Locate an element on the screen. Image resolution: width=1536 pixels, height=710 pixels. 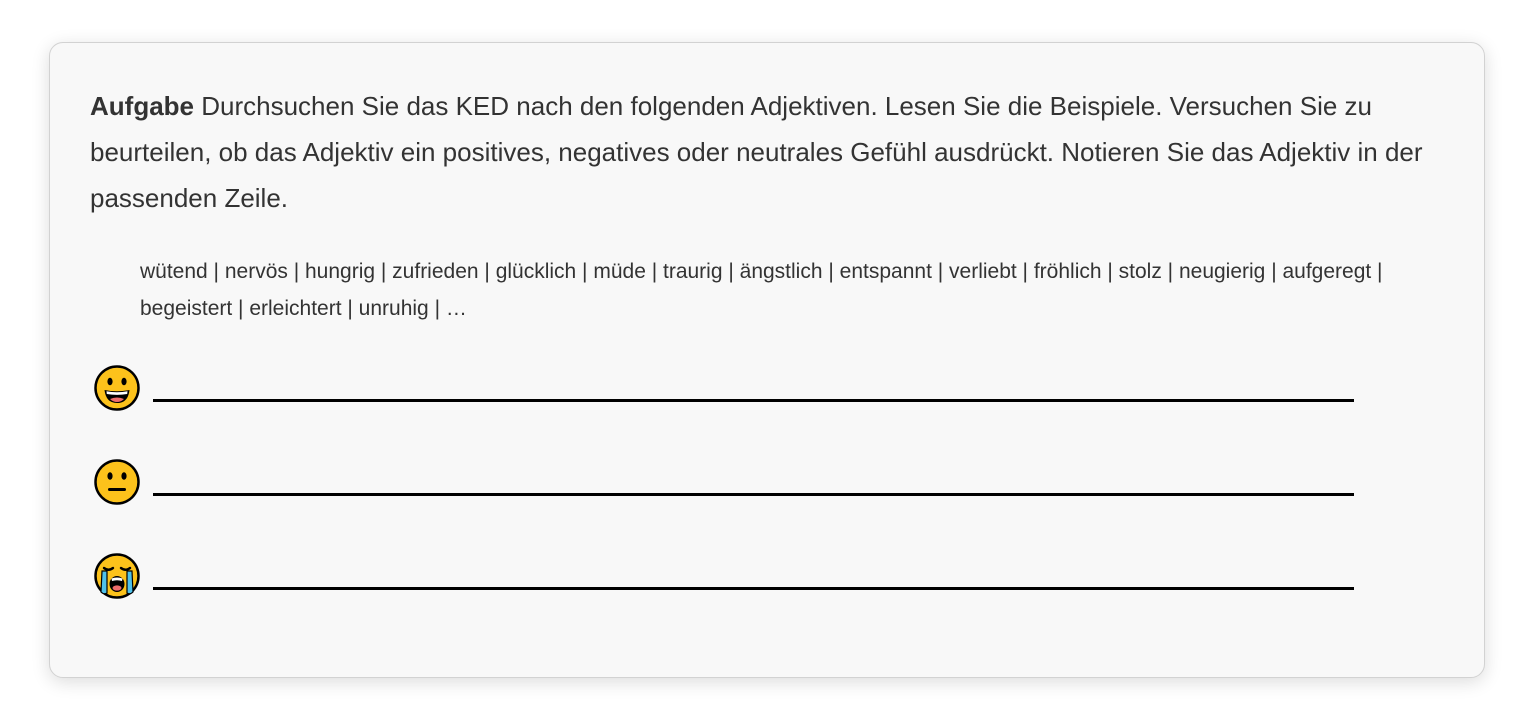
neutral-face-icon is located at coordinates (117, 482).